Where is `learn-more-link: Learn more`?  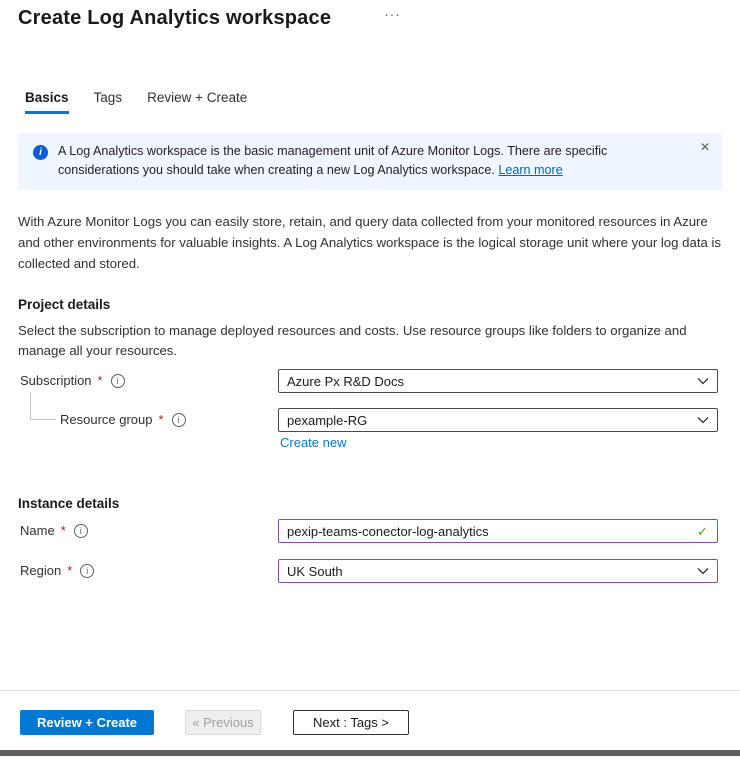
learn-more-link: Learn more is located at coordinates (530, 170).